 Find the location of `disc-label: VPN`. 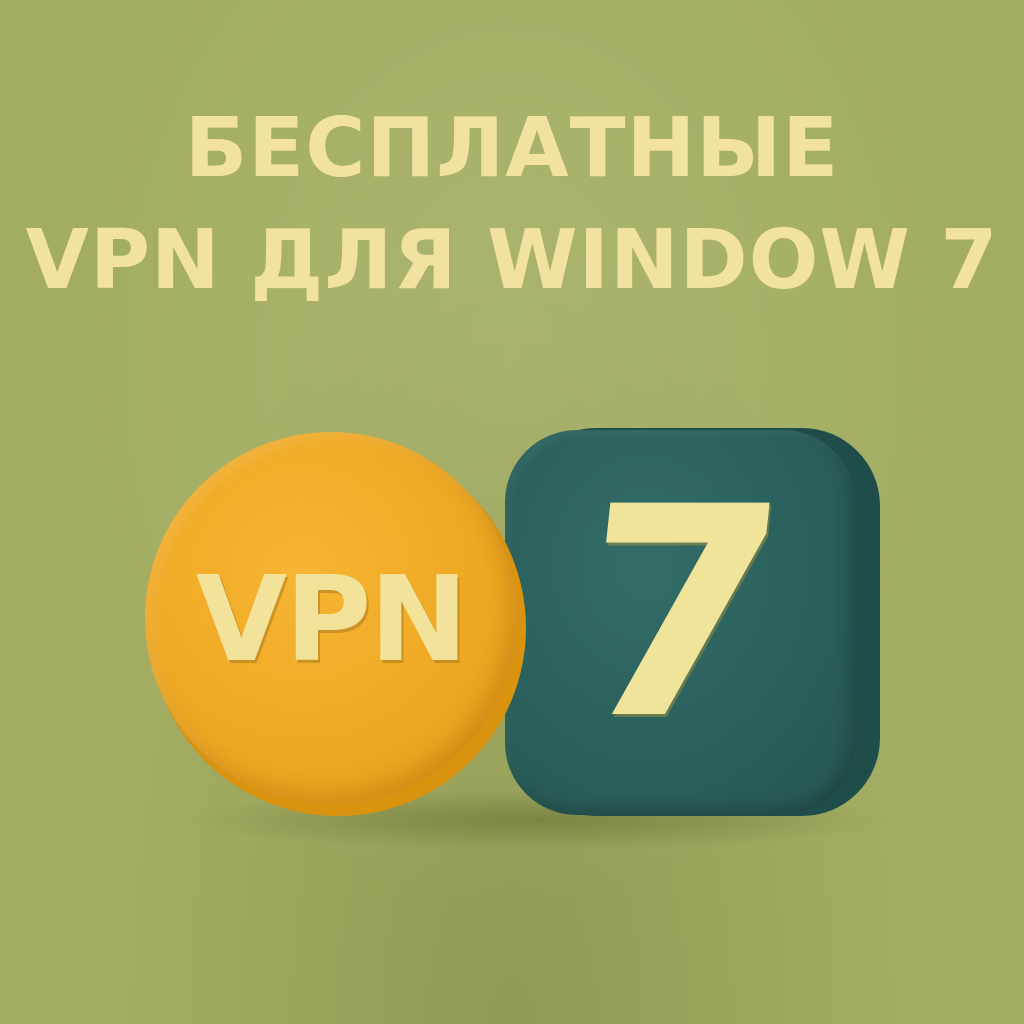

disc-label: VPN is located at coordinates (332, 619).